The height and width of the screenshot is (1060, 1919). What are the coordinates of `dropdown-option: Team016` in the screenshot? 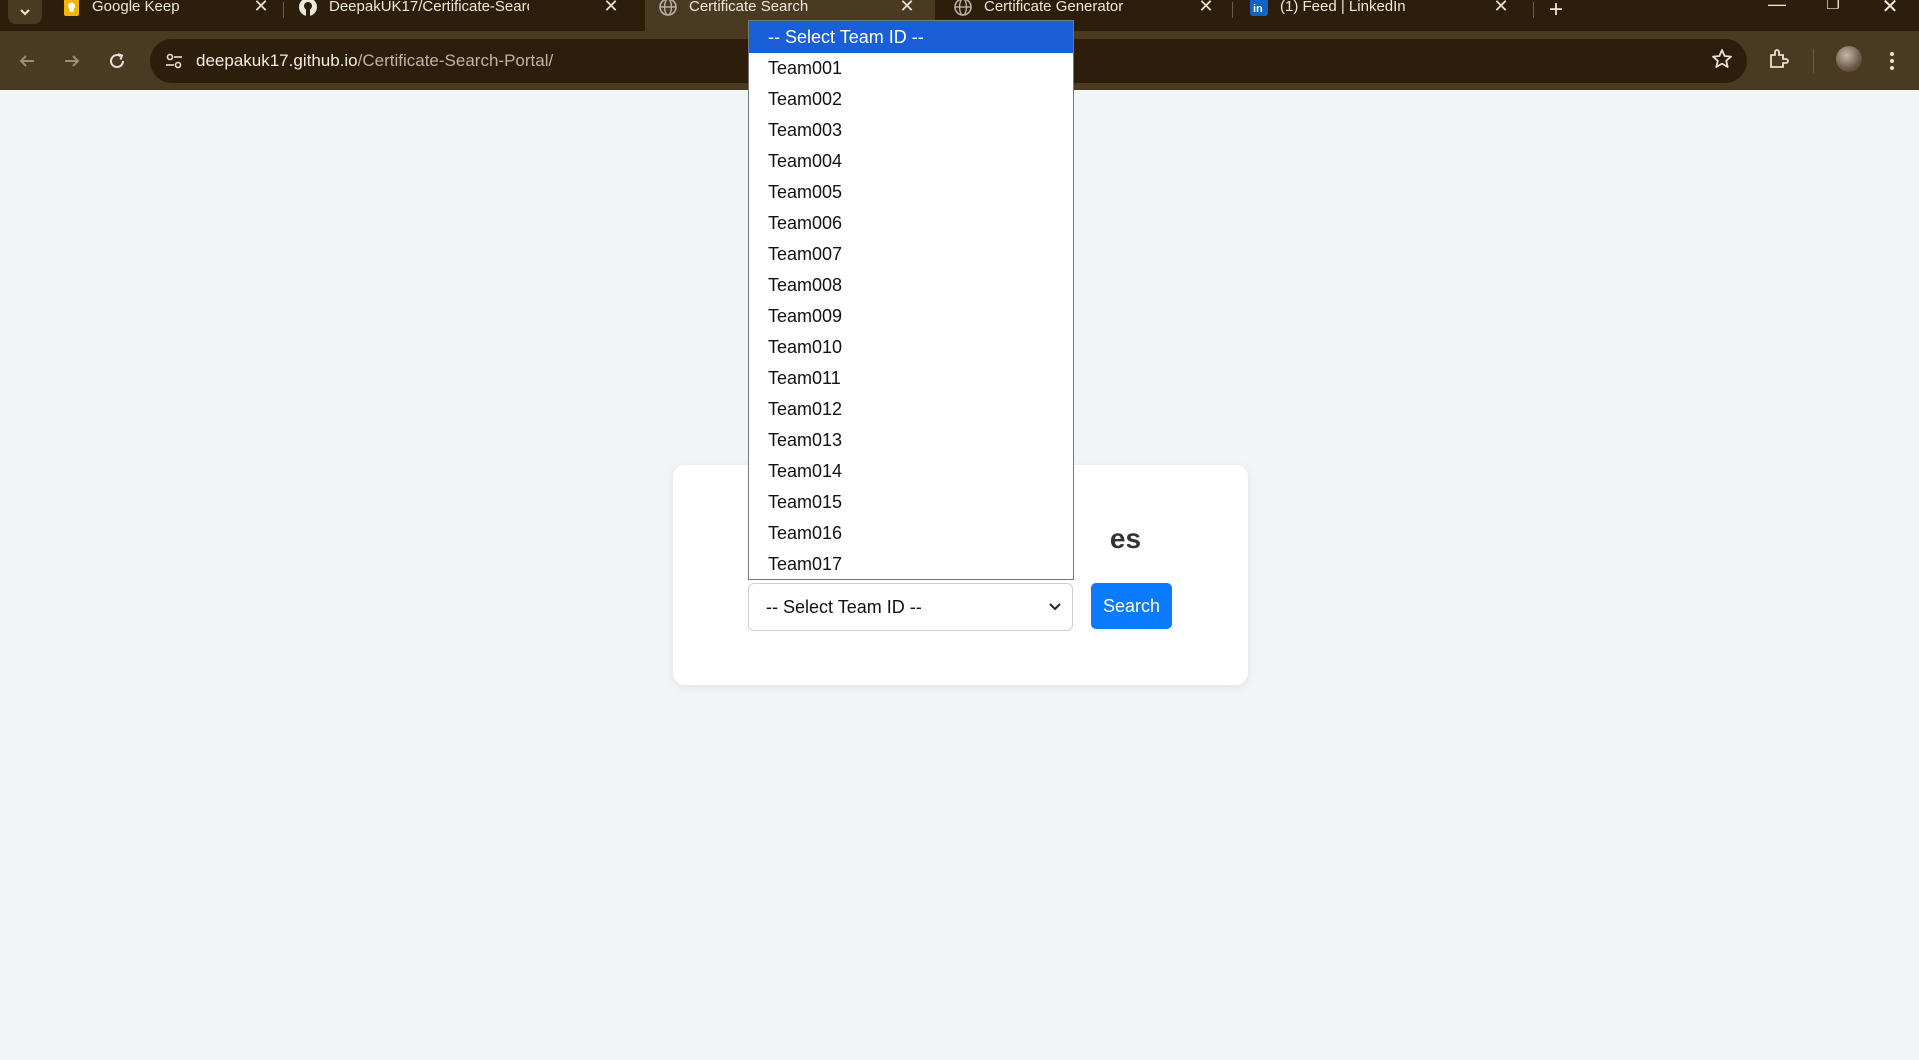 It's located at (911, 533).